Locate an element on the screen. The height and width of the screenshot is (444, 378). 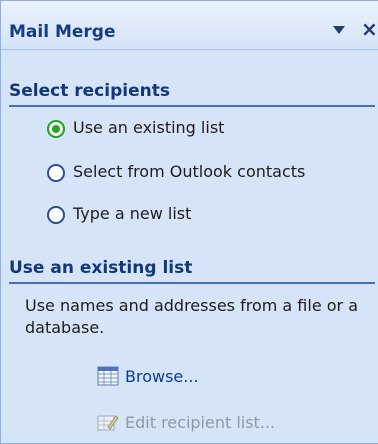
use-existing-list-label: Use an existing list is located at coordinates (148, 127).